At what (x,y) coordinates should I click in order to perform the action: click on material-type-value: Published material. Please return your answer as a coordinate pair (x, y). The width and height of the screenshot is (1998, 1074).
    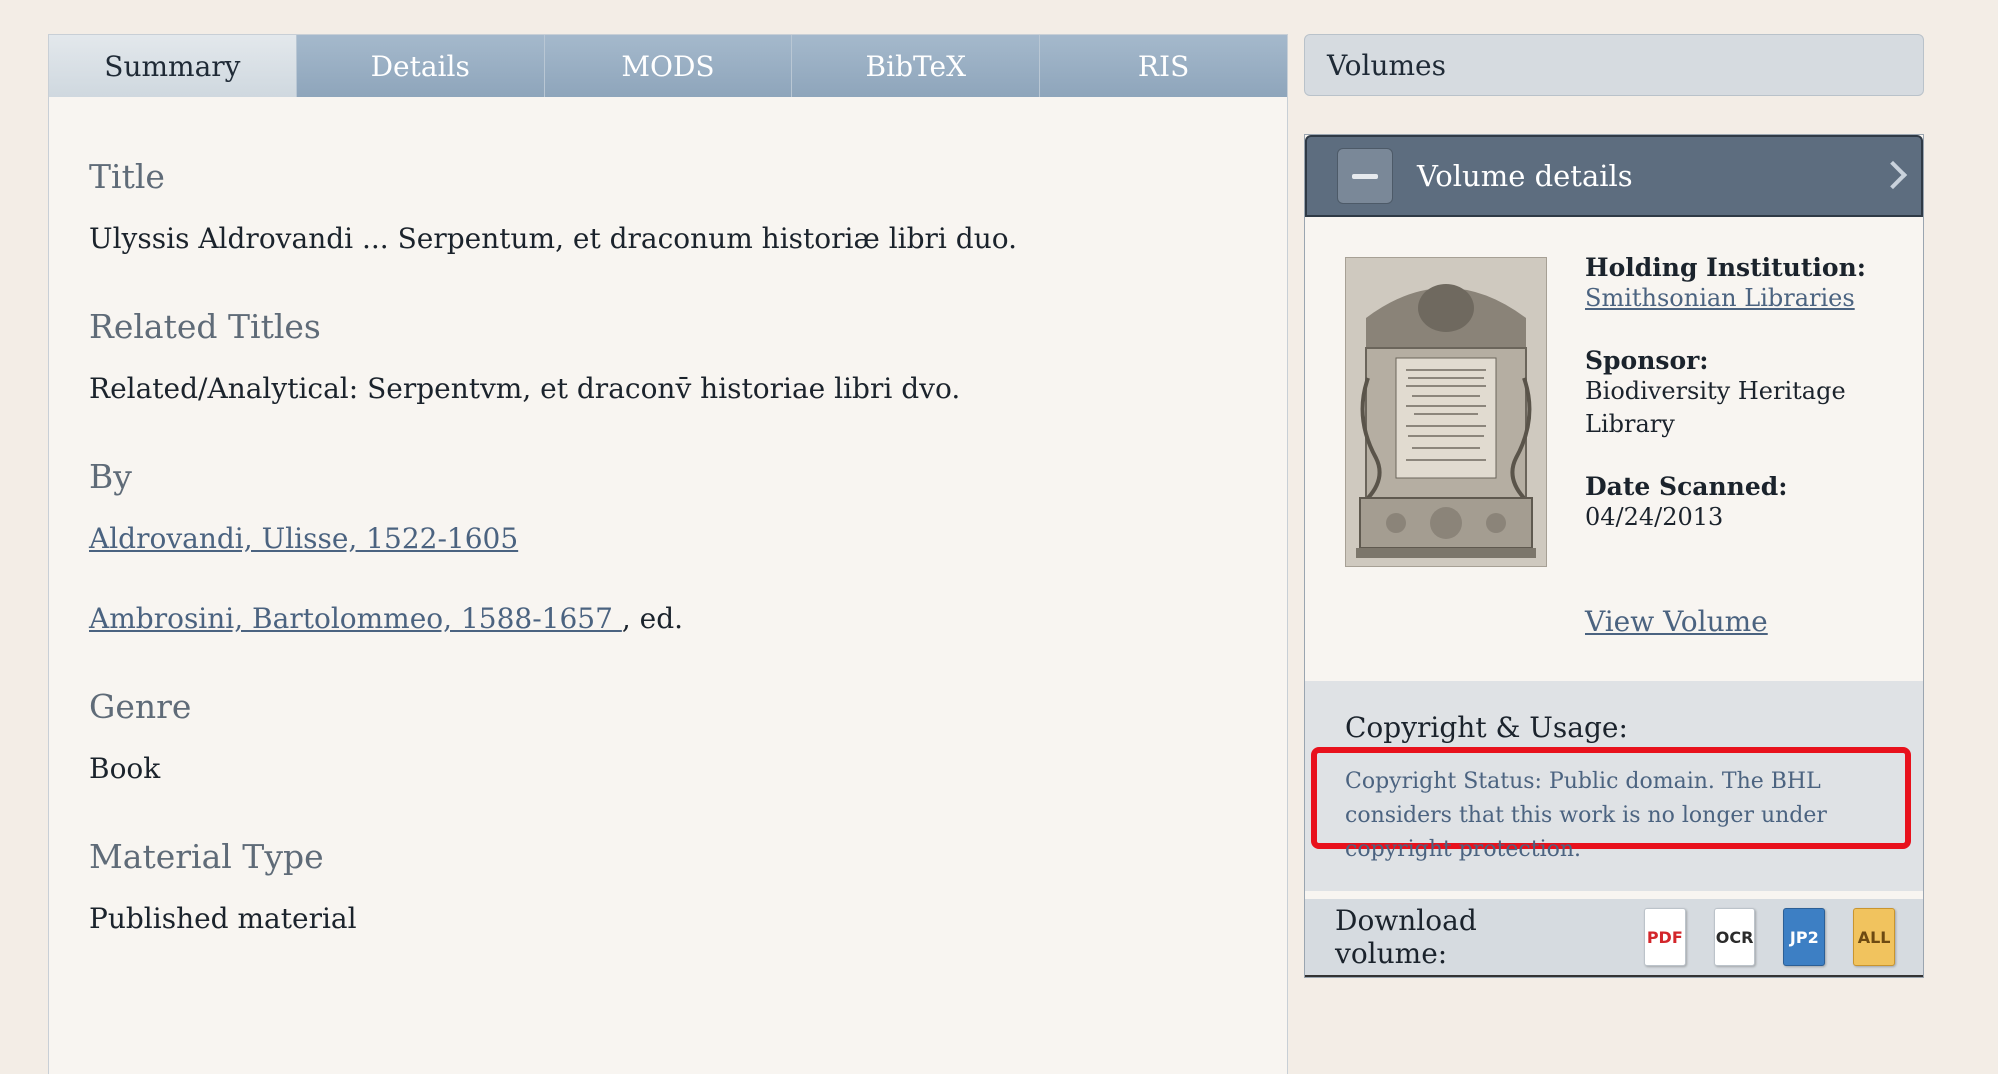
    Looking at the image, I should click on (223, 918).